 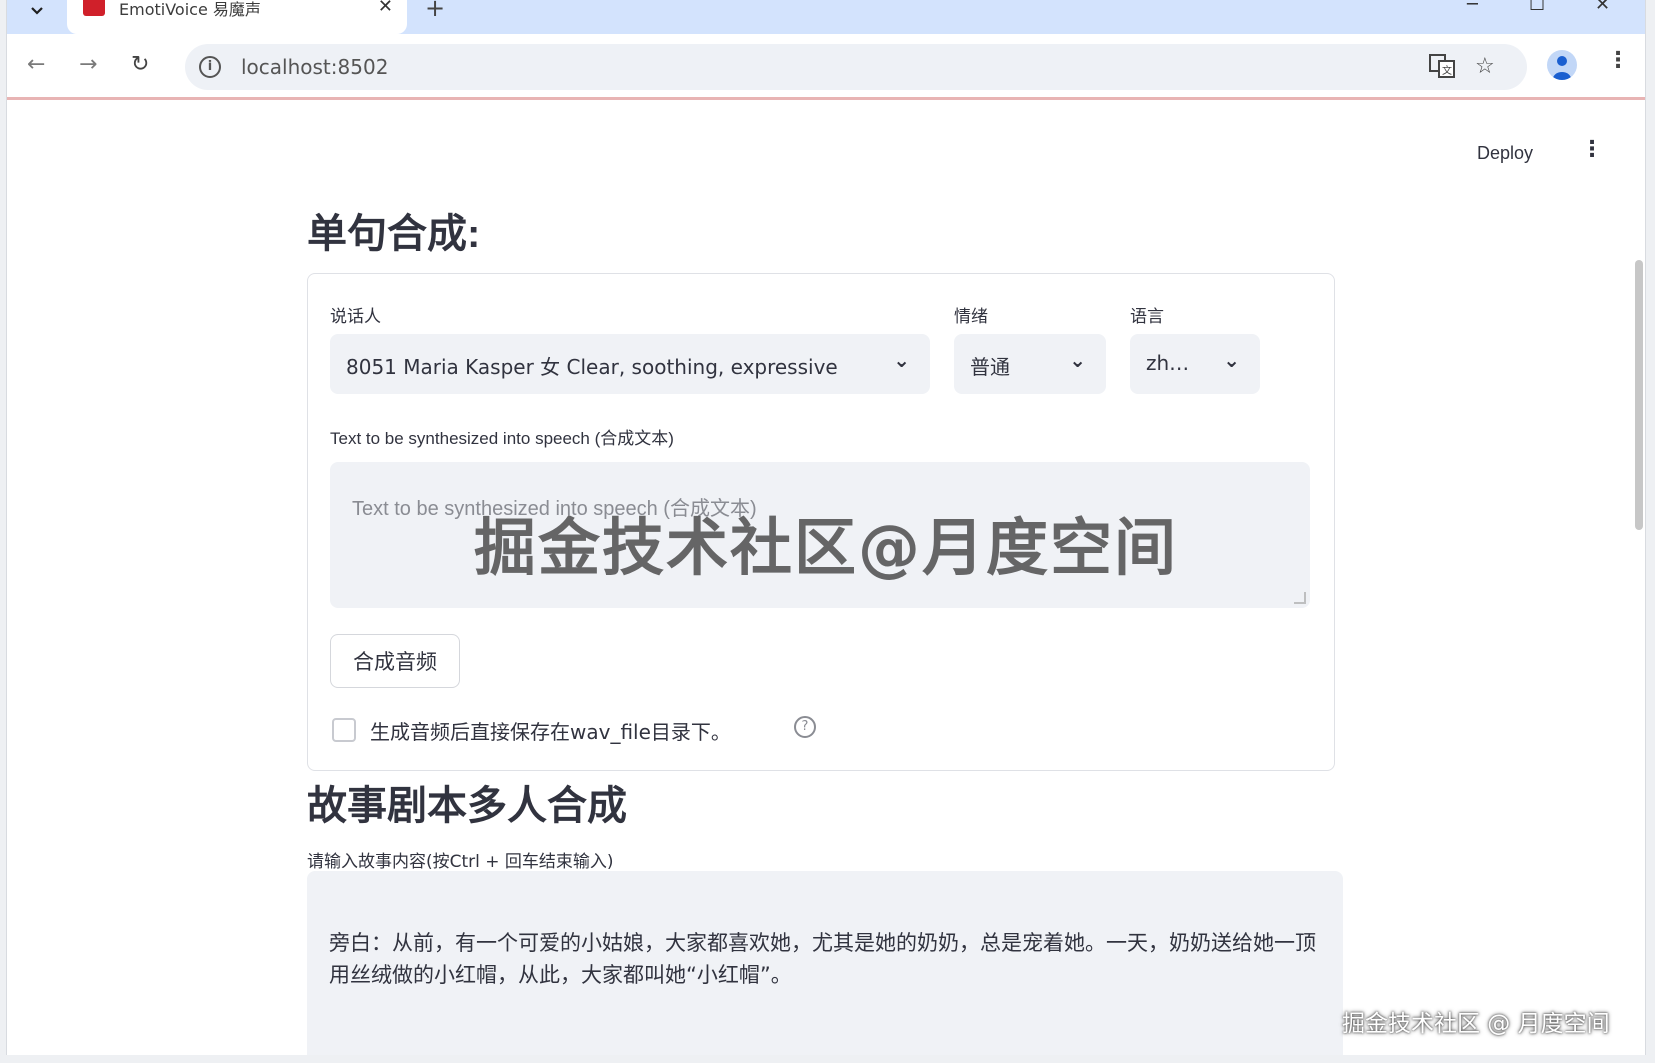 I want to click on svg-text: 文, so click(x=1447, y=70).